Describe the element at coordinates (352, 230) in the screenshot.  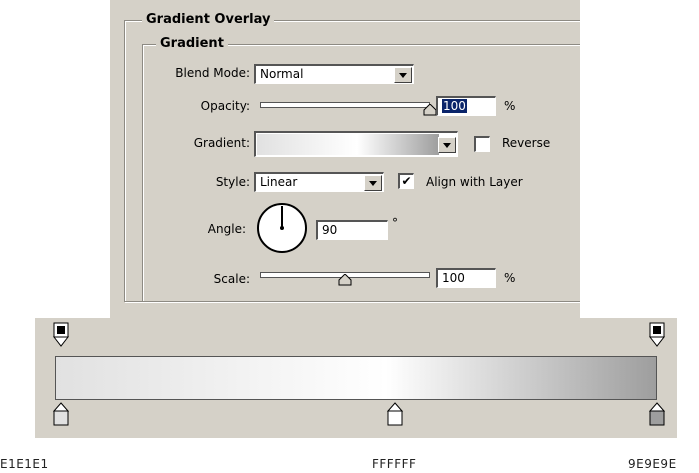
I see `angle-input: 90` at that location.